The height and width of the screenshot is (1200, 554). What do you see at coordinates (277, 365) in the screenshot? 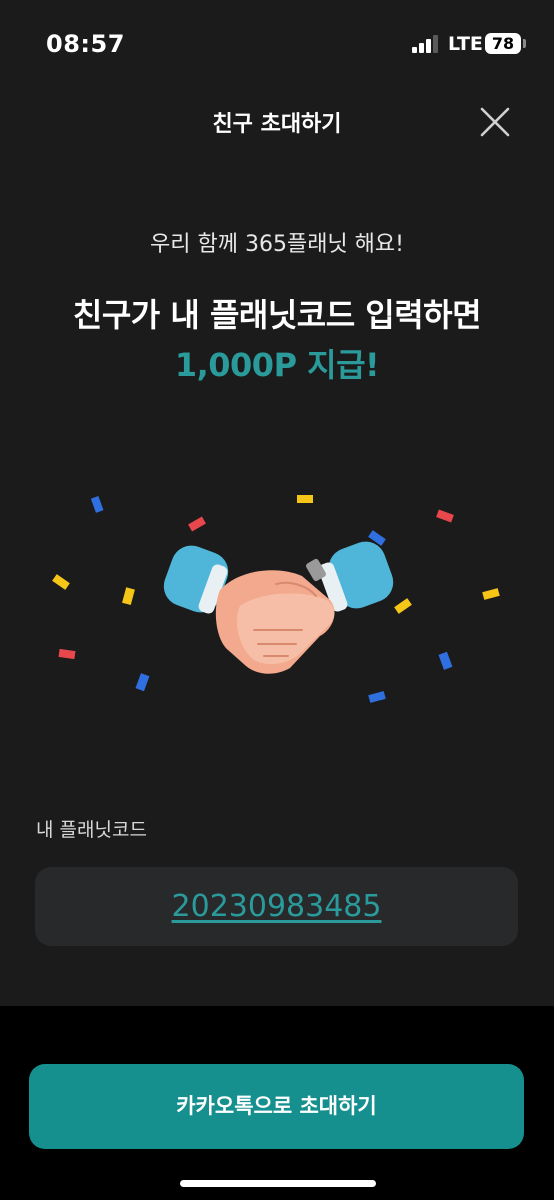
I see `promo-reward: 1,000P 지급!` at bounding box center [277, 365].